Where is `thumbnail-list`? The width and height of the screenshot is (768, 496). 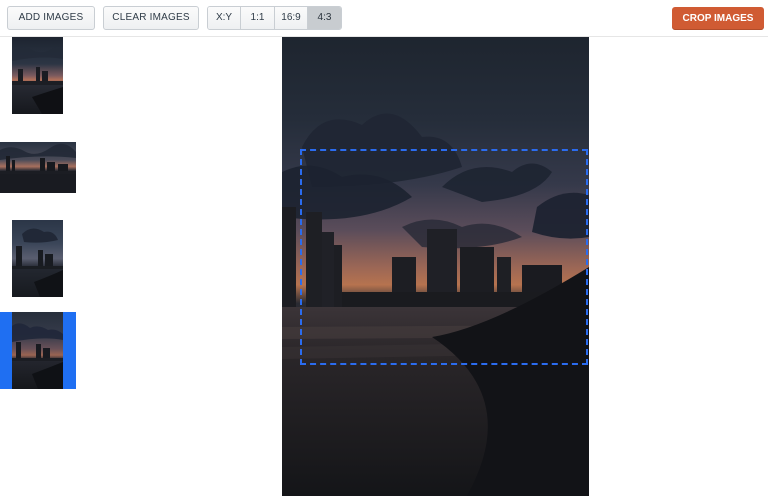 thumbnail-list is located at coordinates (40, 266).